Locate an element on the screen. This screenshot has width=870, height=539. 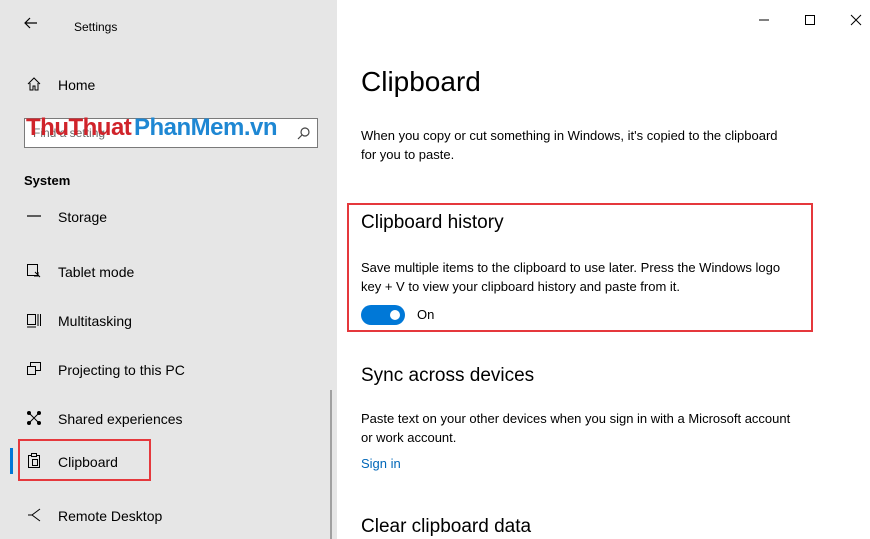
storage-icon is located at coordinates (34, 214).